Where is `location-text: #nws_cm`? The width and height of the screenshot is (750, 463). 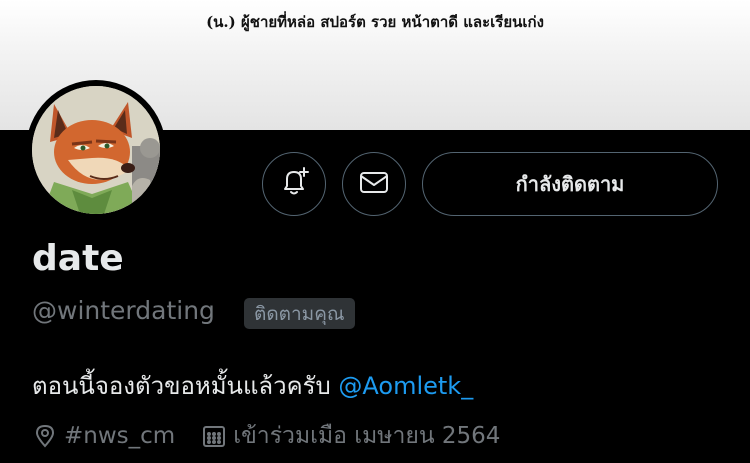
location-text: #nws_cm is located at coordinates (119, 436).